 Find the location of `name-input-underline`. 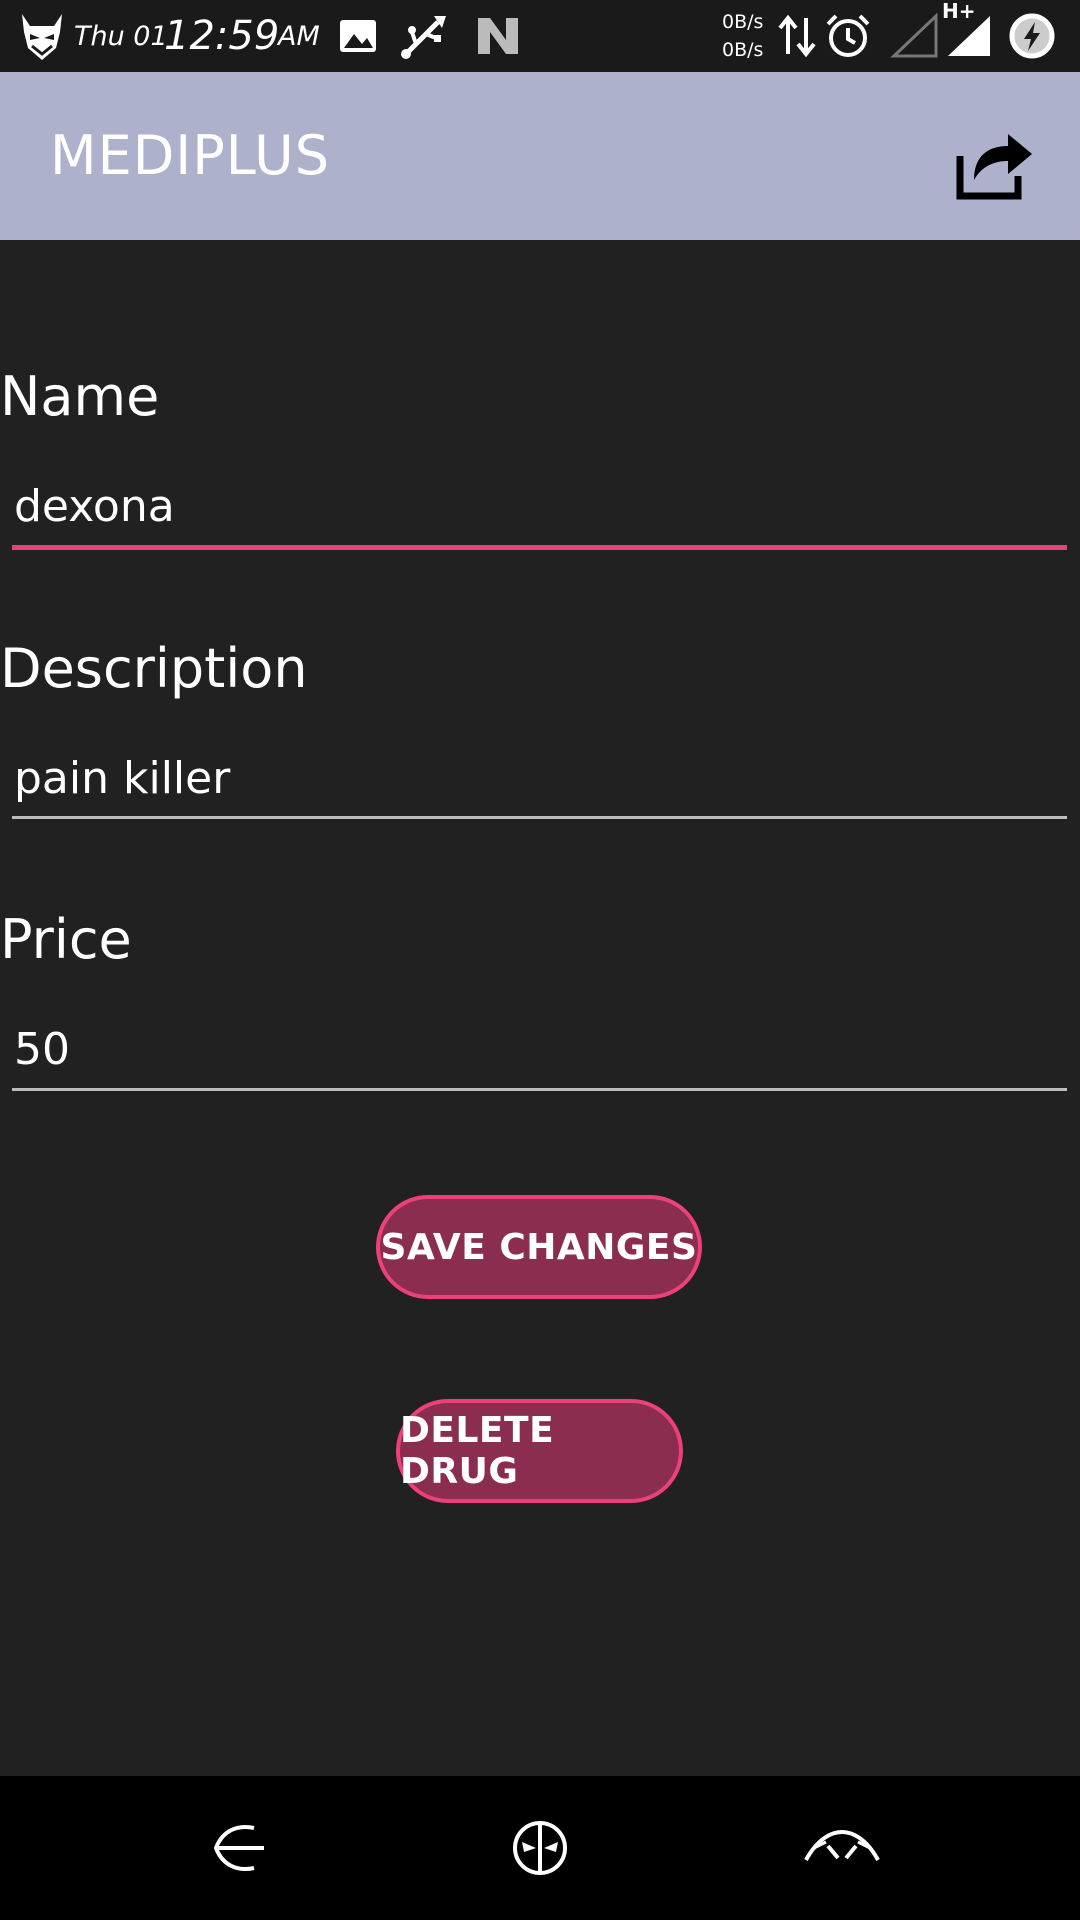

name-input-underline is located at coordinates (539, 547).